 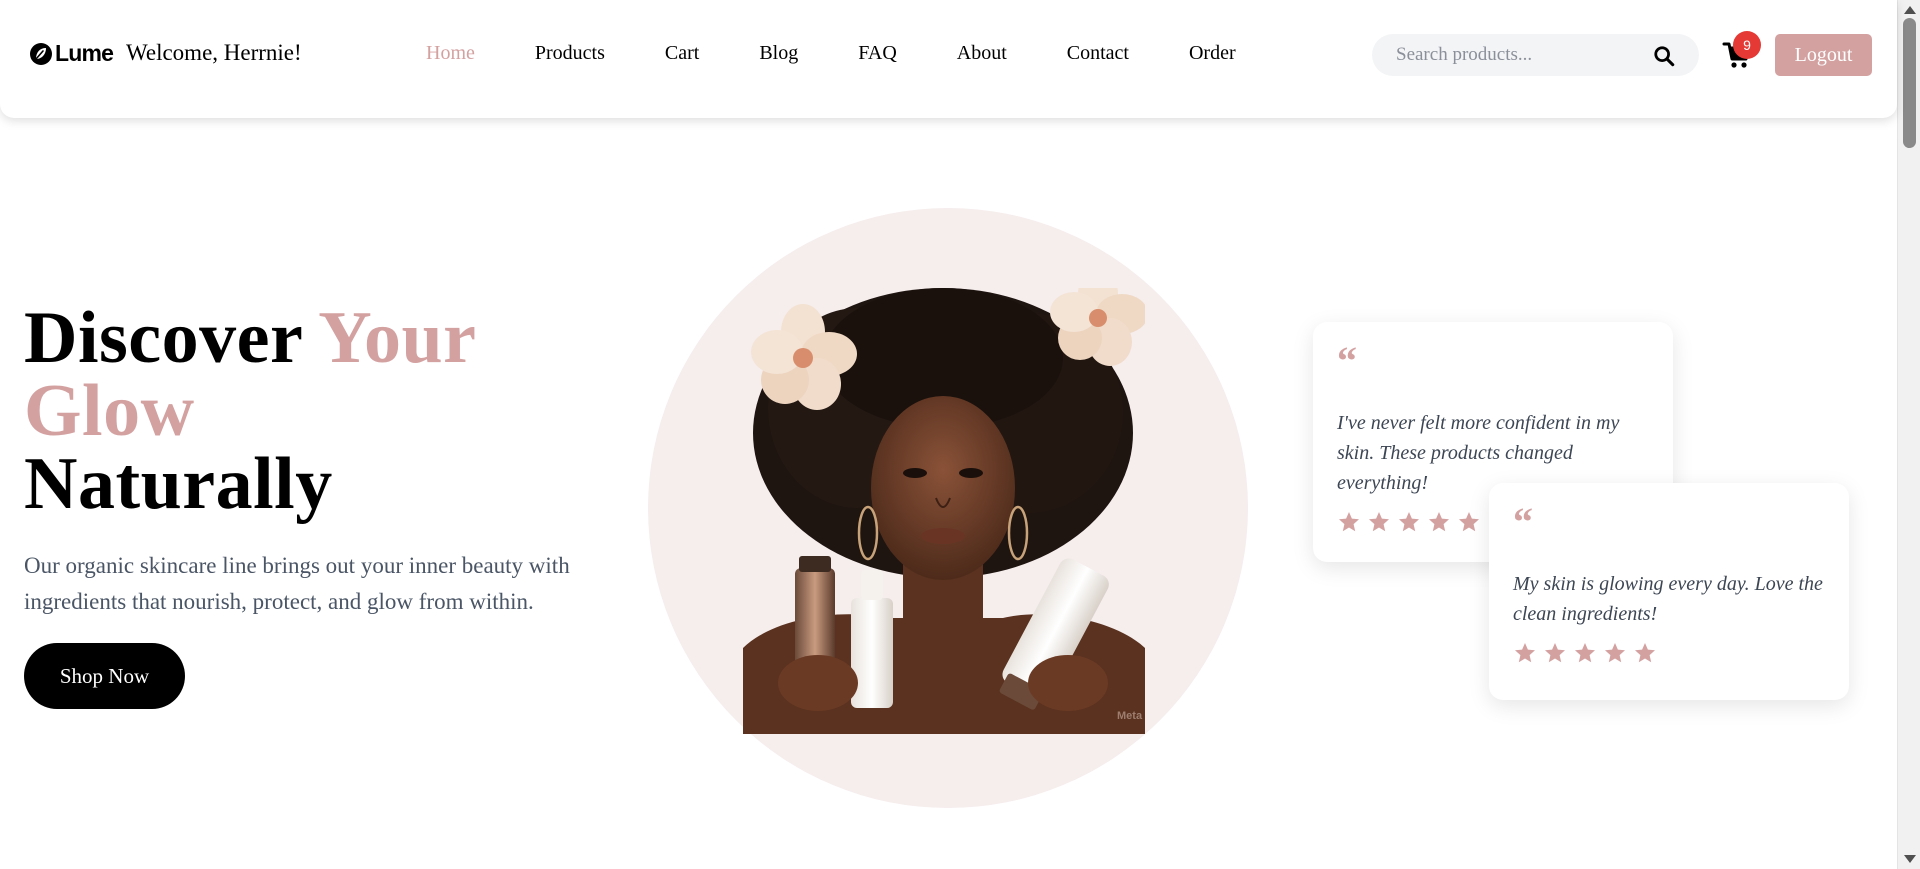 I want to click on nav-faq: FAQ, so click(x=877, y=53).